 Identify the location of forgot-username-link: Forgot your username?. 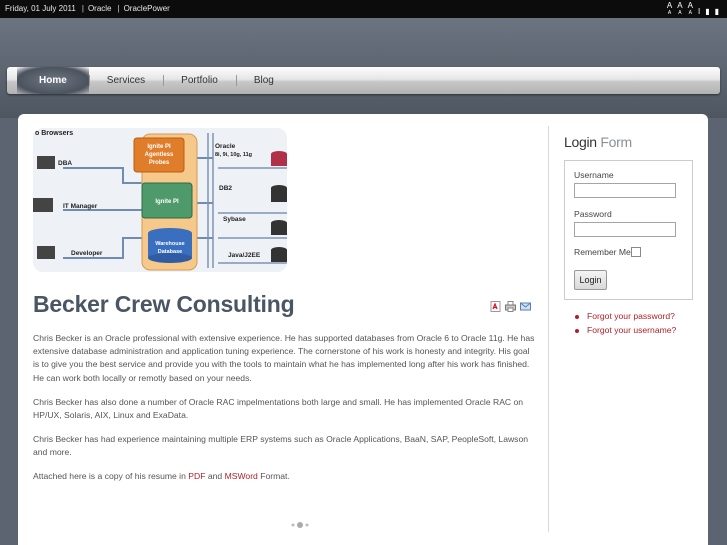
(625, 331).